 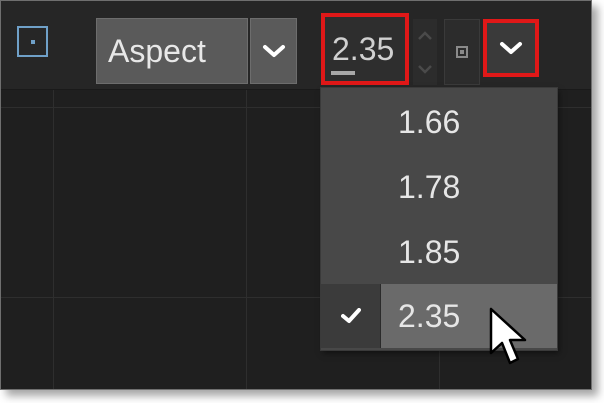 I want to click on frame-icon, so click(x=462, y=52).